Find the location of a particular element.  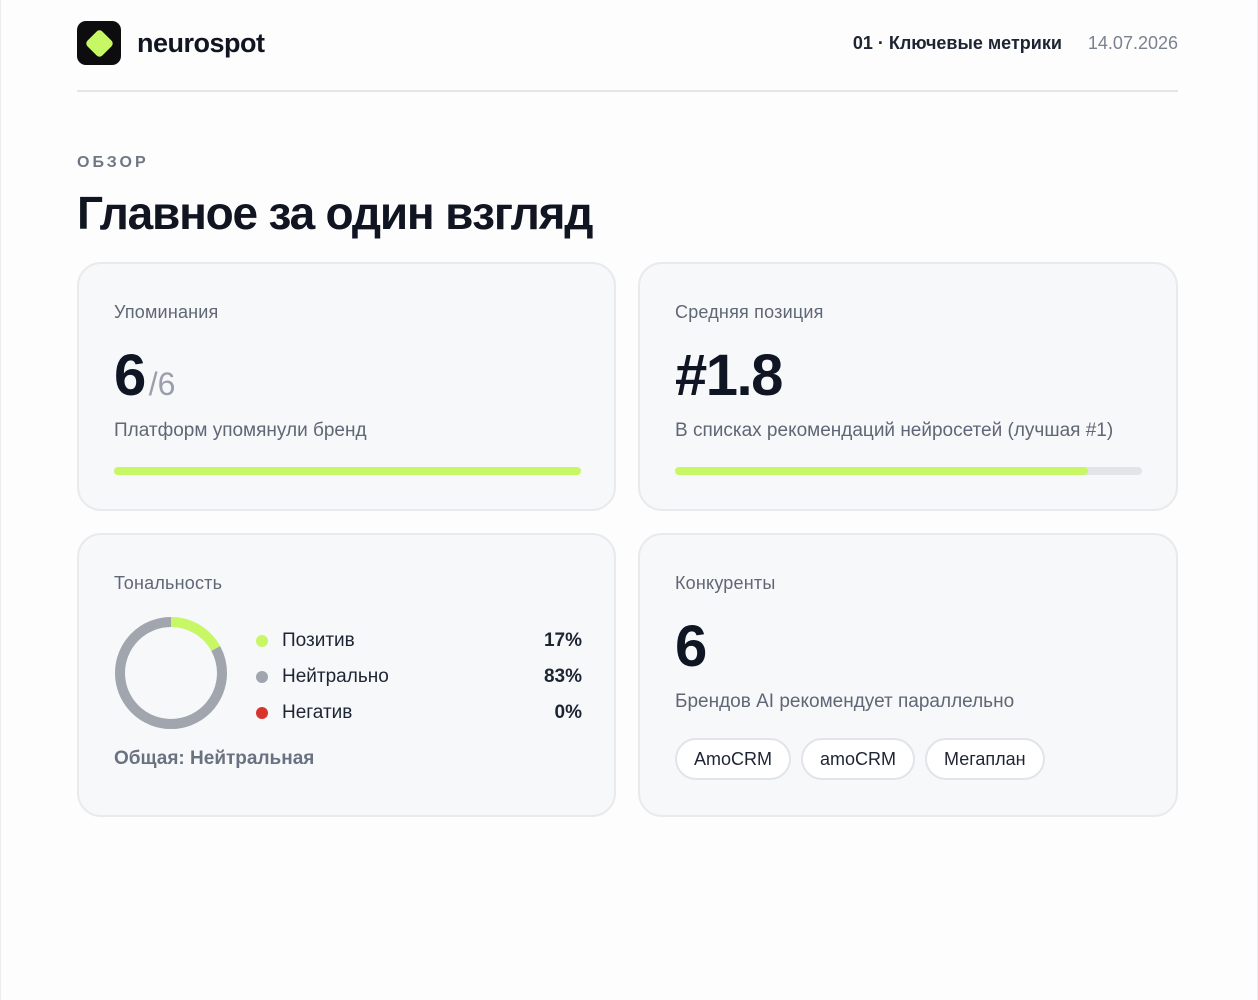

legend-item-neutral: Нейтрально 83% is located at coordinates (419, 677).